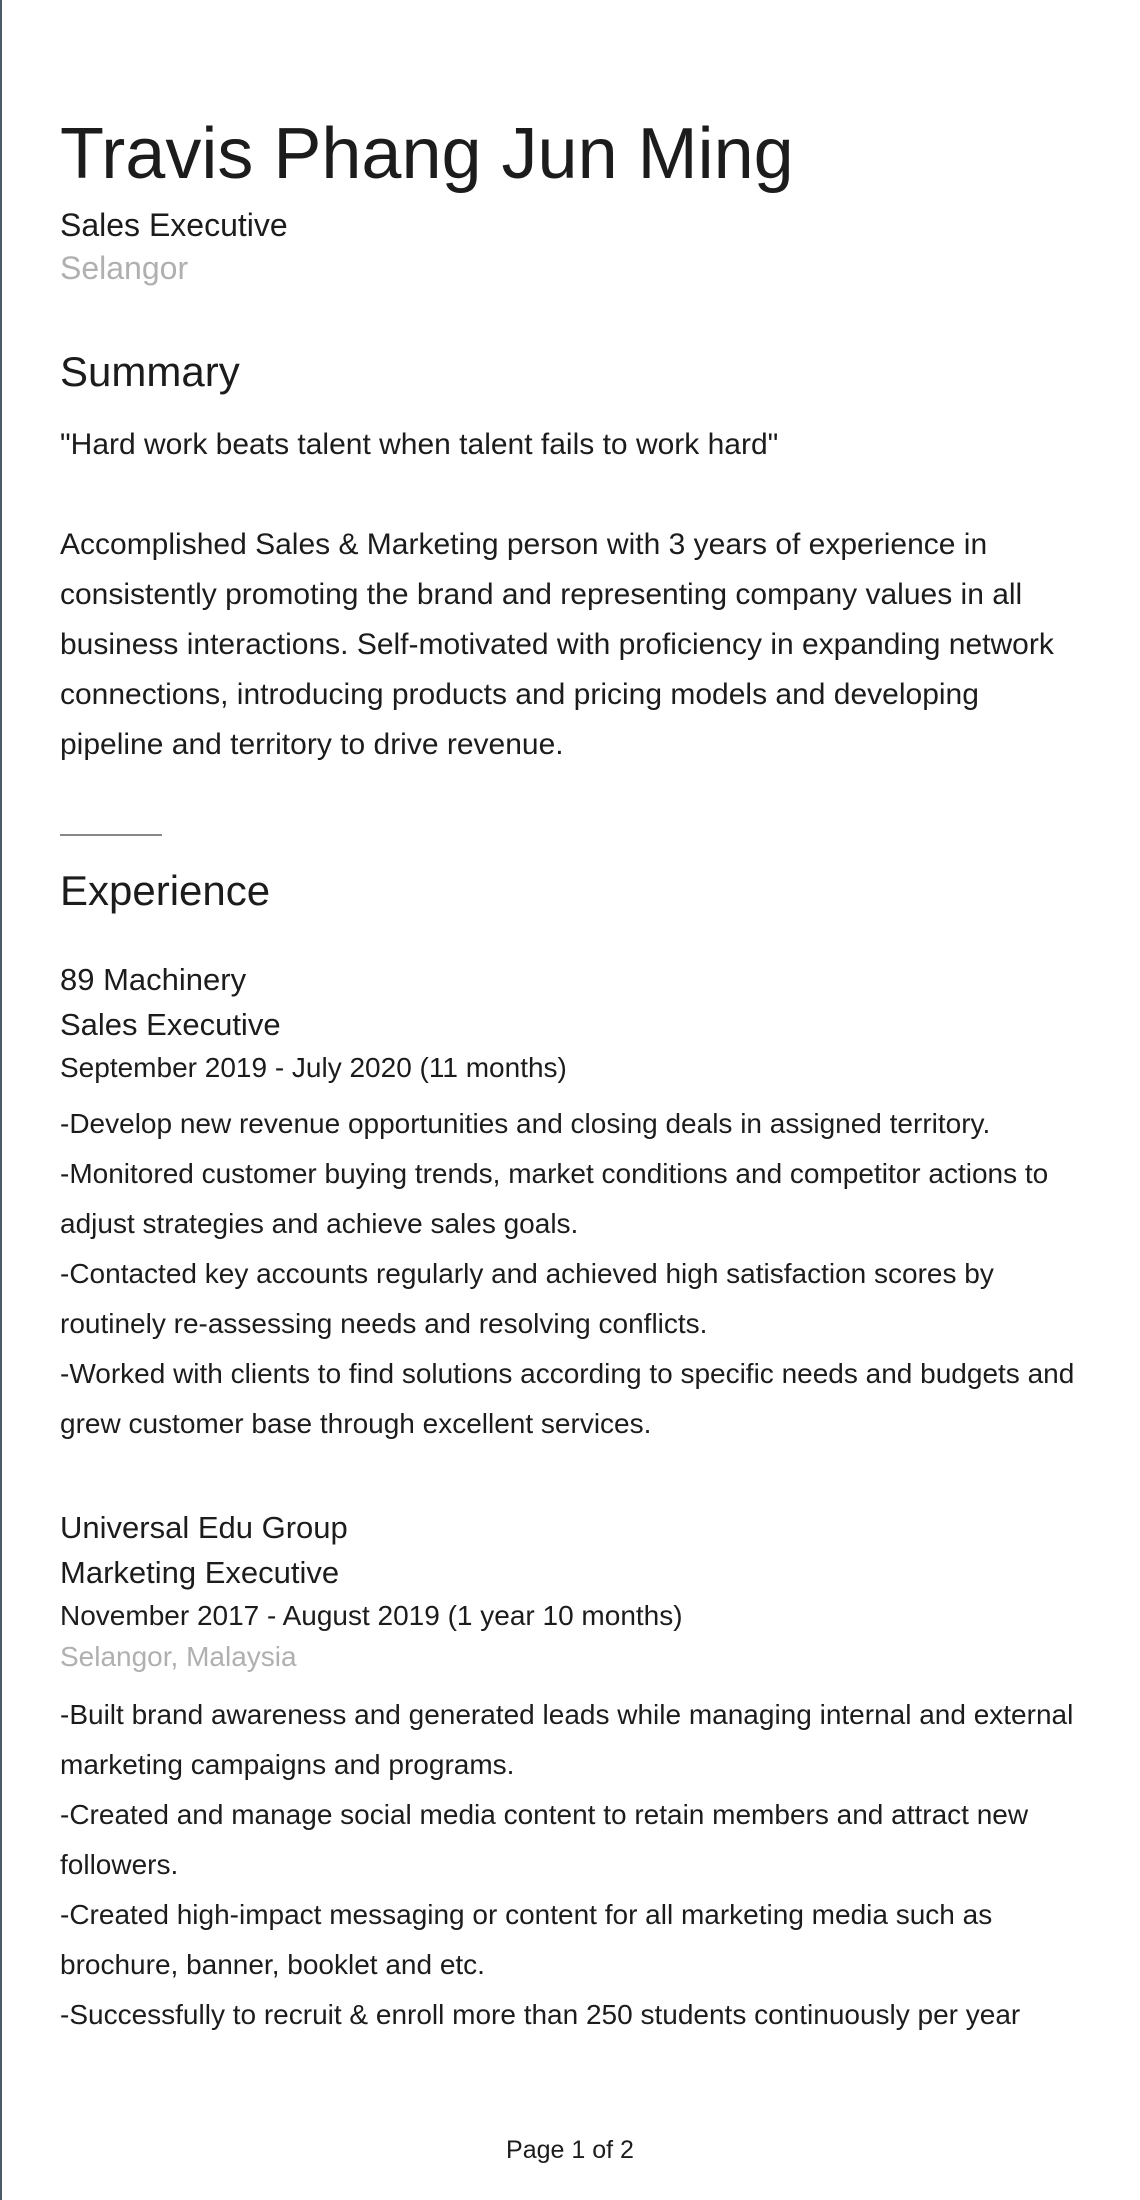 This screenshot has height=2200, width=1140. I want to click on job-company: 89 Machinery, so click(153, 979).